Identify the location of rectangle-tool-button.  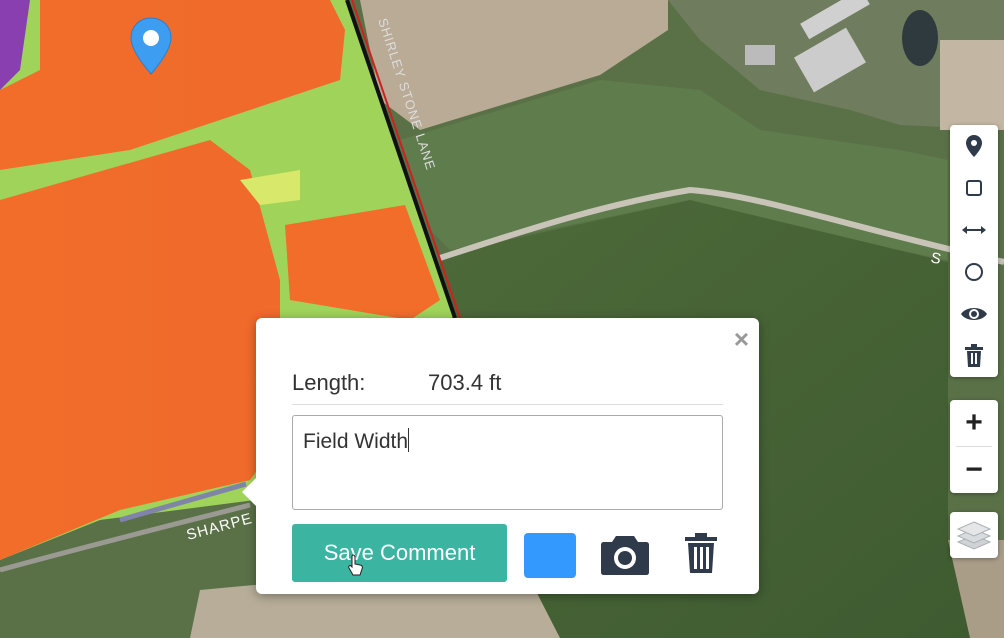
(974, 188).